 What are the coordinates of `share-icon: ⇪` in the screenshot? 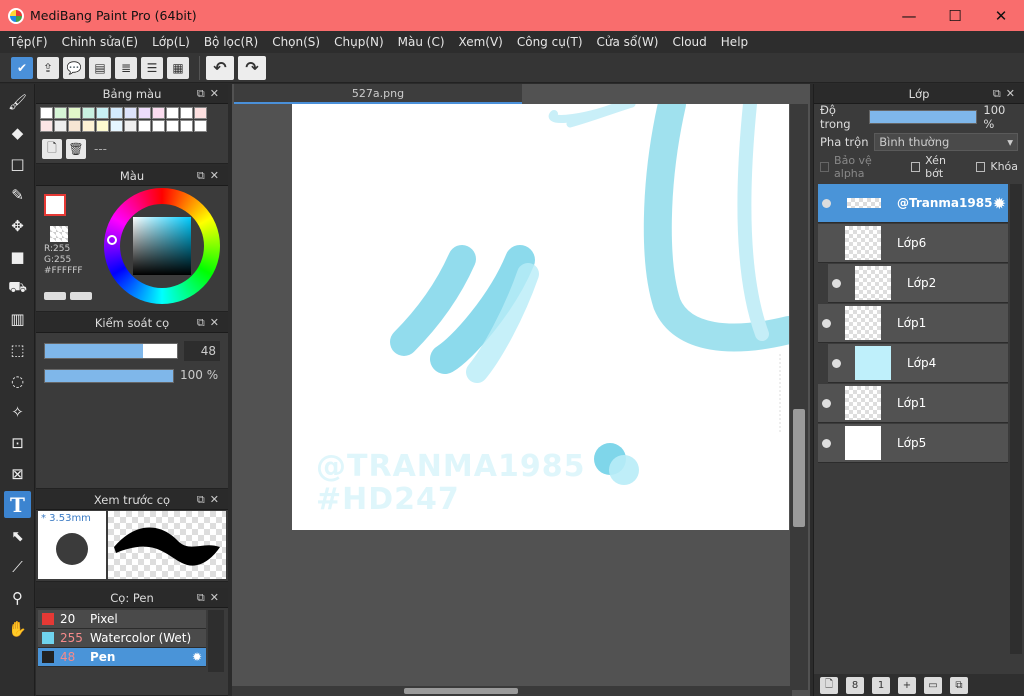 It's located at (48, 67).